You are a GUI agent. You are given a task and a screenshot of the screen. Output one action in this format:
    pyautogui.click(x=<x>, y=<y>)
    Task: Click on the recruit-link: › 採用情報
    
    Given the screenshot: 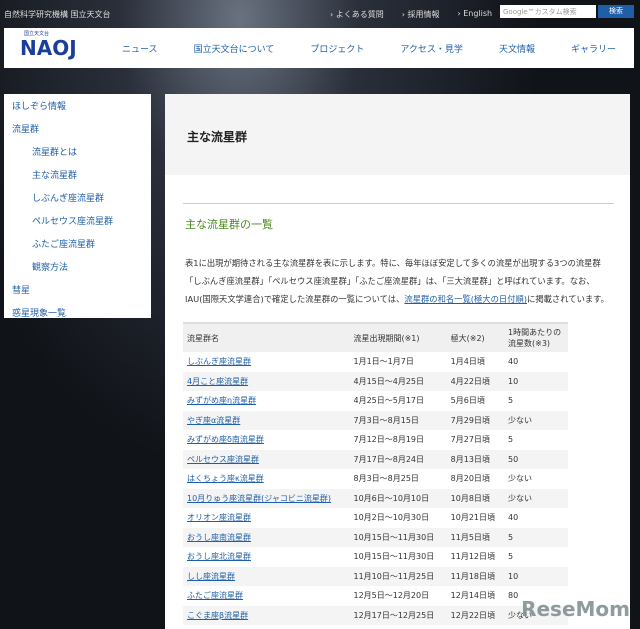 What is the action you would take?
    pyautogui.click(x=421, y=14)
    